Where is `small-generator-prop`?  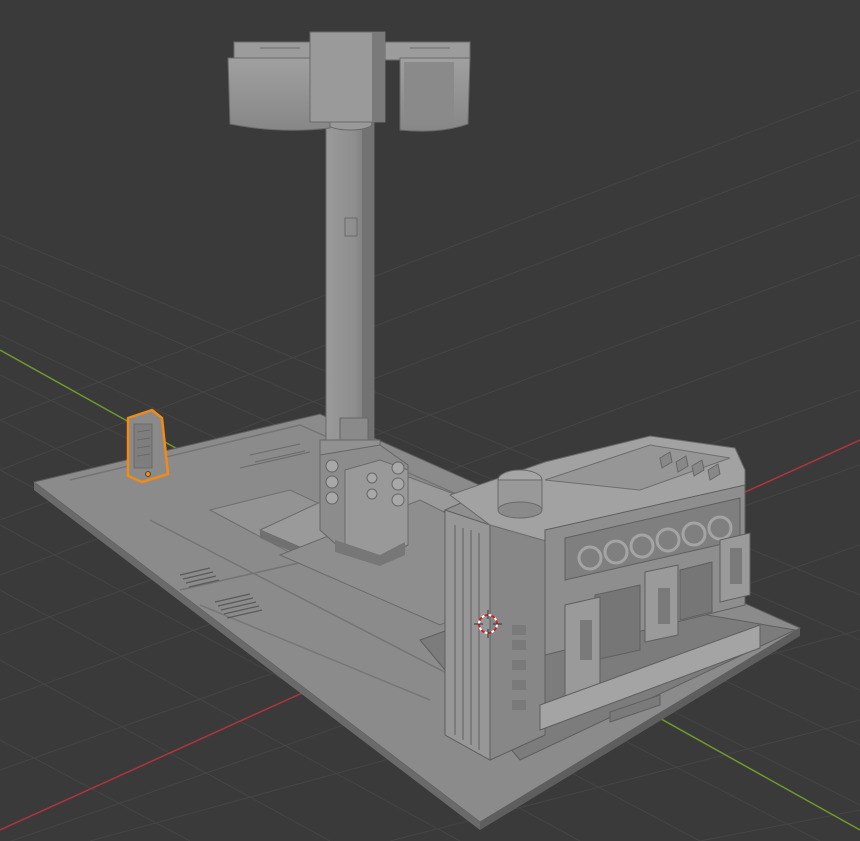 small-generator-prop is located at coordinates (148, 446).